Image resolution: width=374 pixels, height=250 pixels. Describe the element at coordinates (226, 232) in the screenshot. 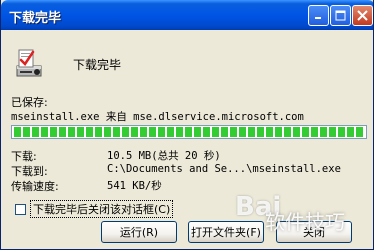

I see `open-folder-button: 打开文件夹(F)` at that location.